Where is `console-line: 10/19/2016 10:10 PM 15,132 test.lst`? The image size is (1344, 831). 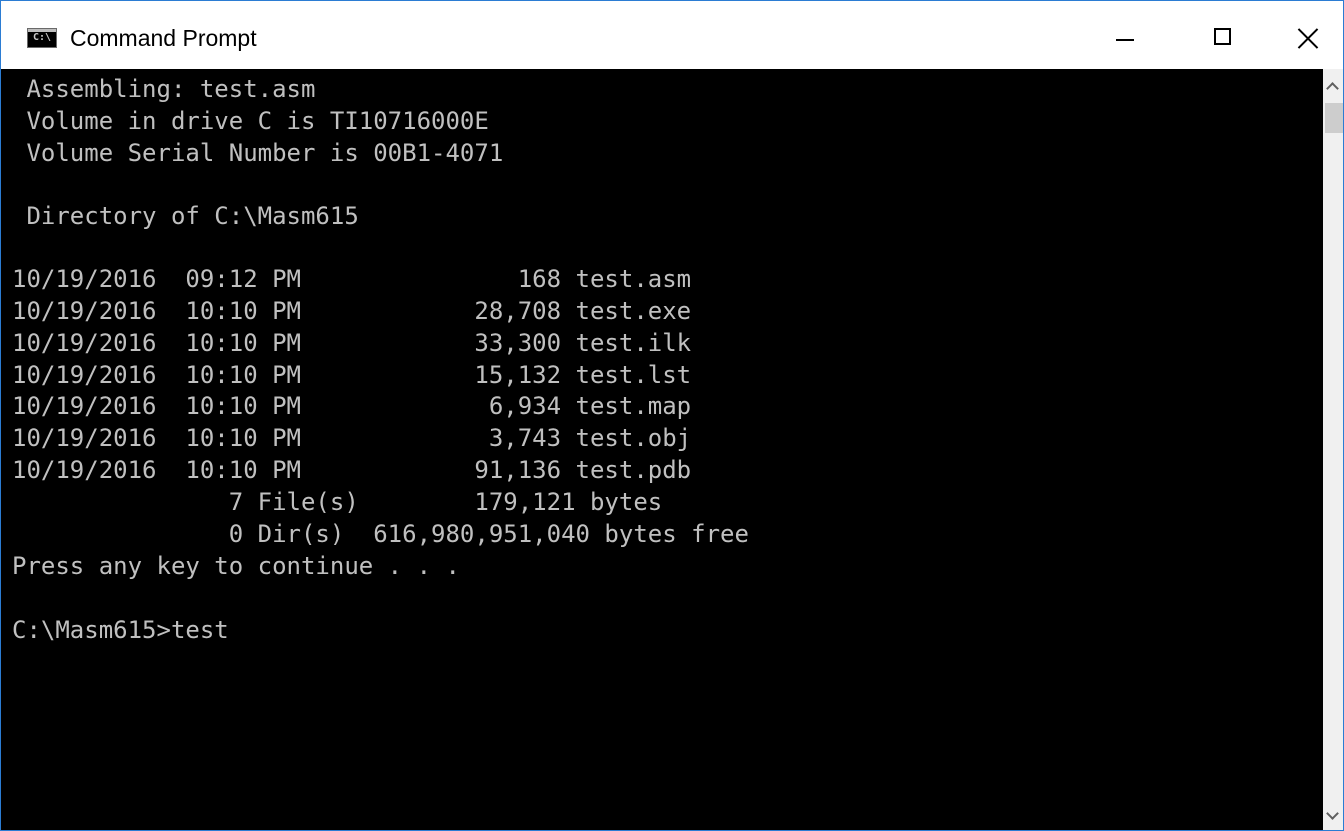 console-line: 10/19/2016 10:10 PM 15,132 test.lst is located at coordinates (352, 375).